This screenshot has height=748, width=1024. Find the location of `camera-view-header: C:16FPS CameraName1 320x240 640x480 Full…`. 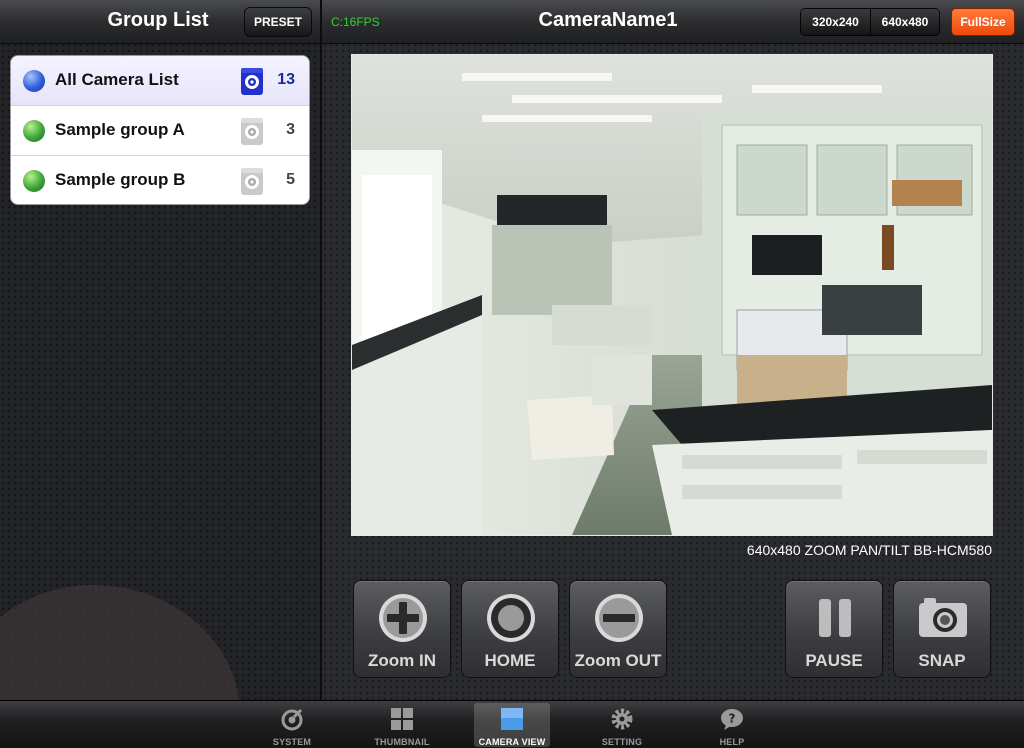

camera-view-header: C:16FPS CameraName1 320x240 640x480 Full… is located at coordinates (673, 22).